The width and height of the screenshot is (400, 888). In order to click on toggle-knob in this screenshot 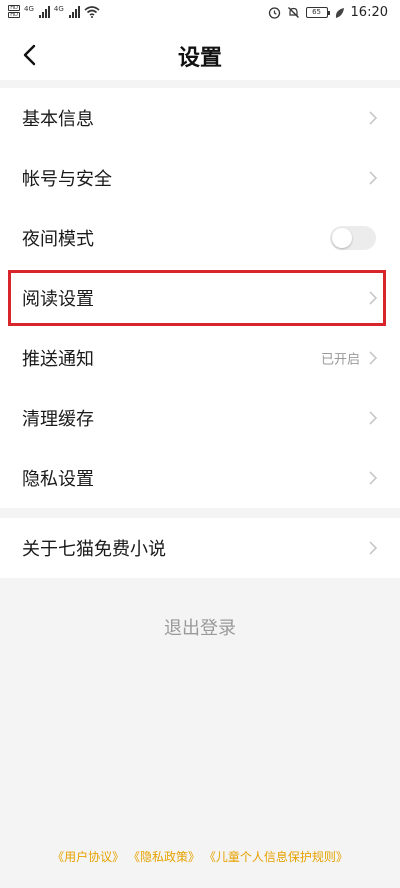, I will do `click(342, 238)`.